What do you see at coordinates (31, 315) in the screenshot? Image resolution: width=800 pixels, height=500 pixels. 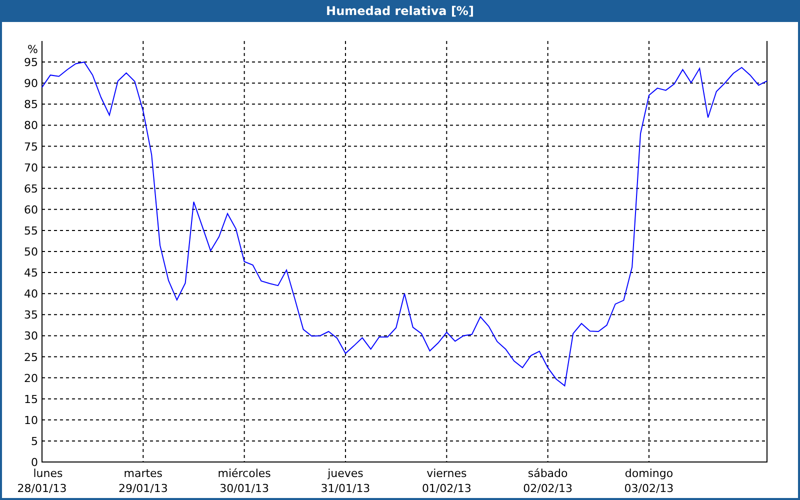 I see `y-tick-label: 35` at bounding box center [31, 315].